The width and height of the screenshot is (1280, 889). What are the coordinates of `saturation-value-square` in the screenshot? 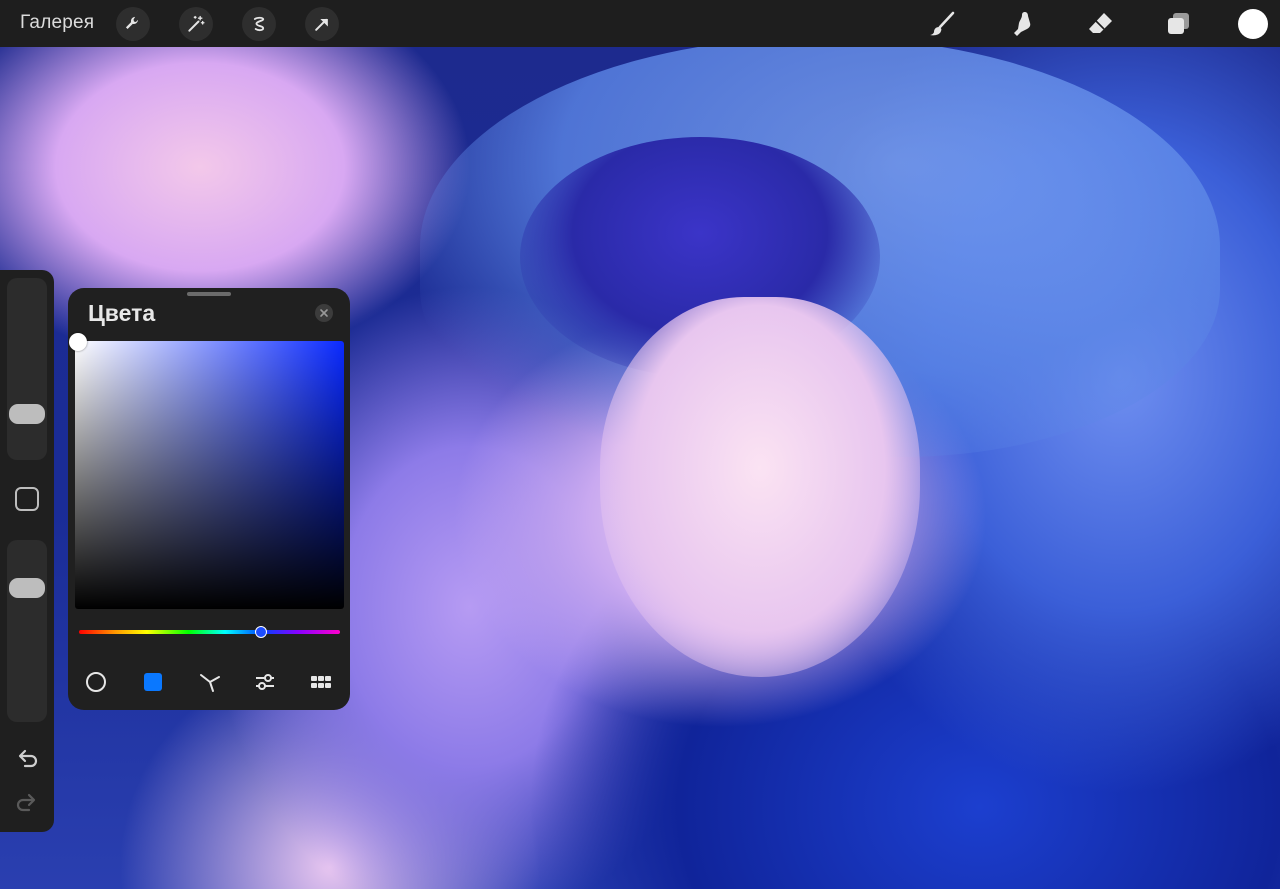 It's located at (206, 471).